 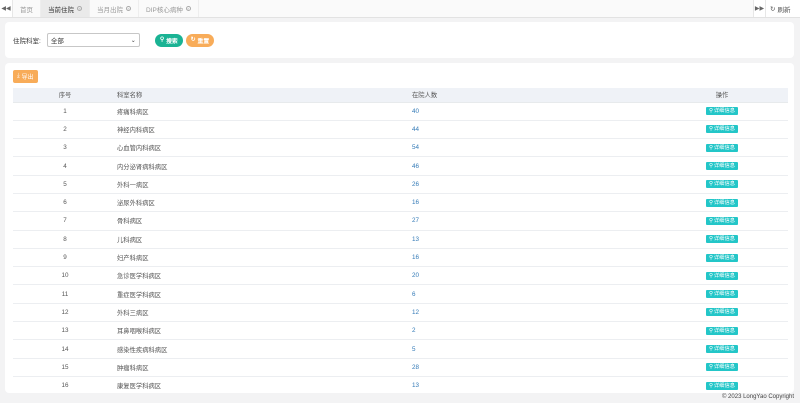 I want to click on scroll-right-button: ▶▶, so click(x=759, y=8).